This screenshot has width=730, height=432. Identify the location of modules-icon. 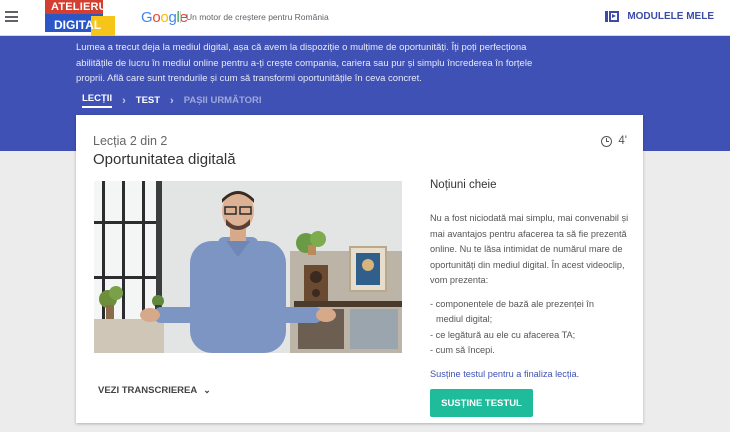
(612, 16).